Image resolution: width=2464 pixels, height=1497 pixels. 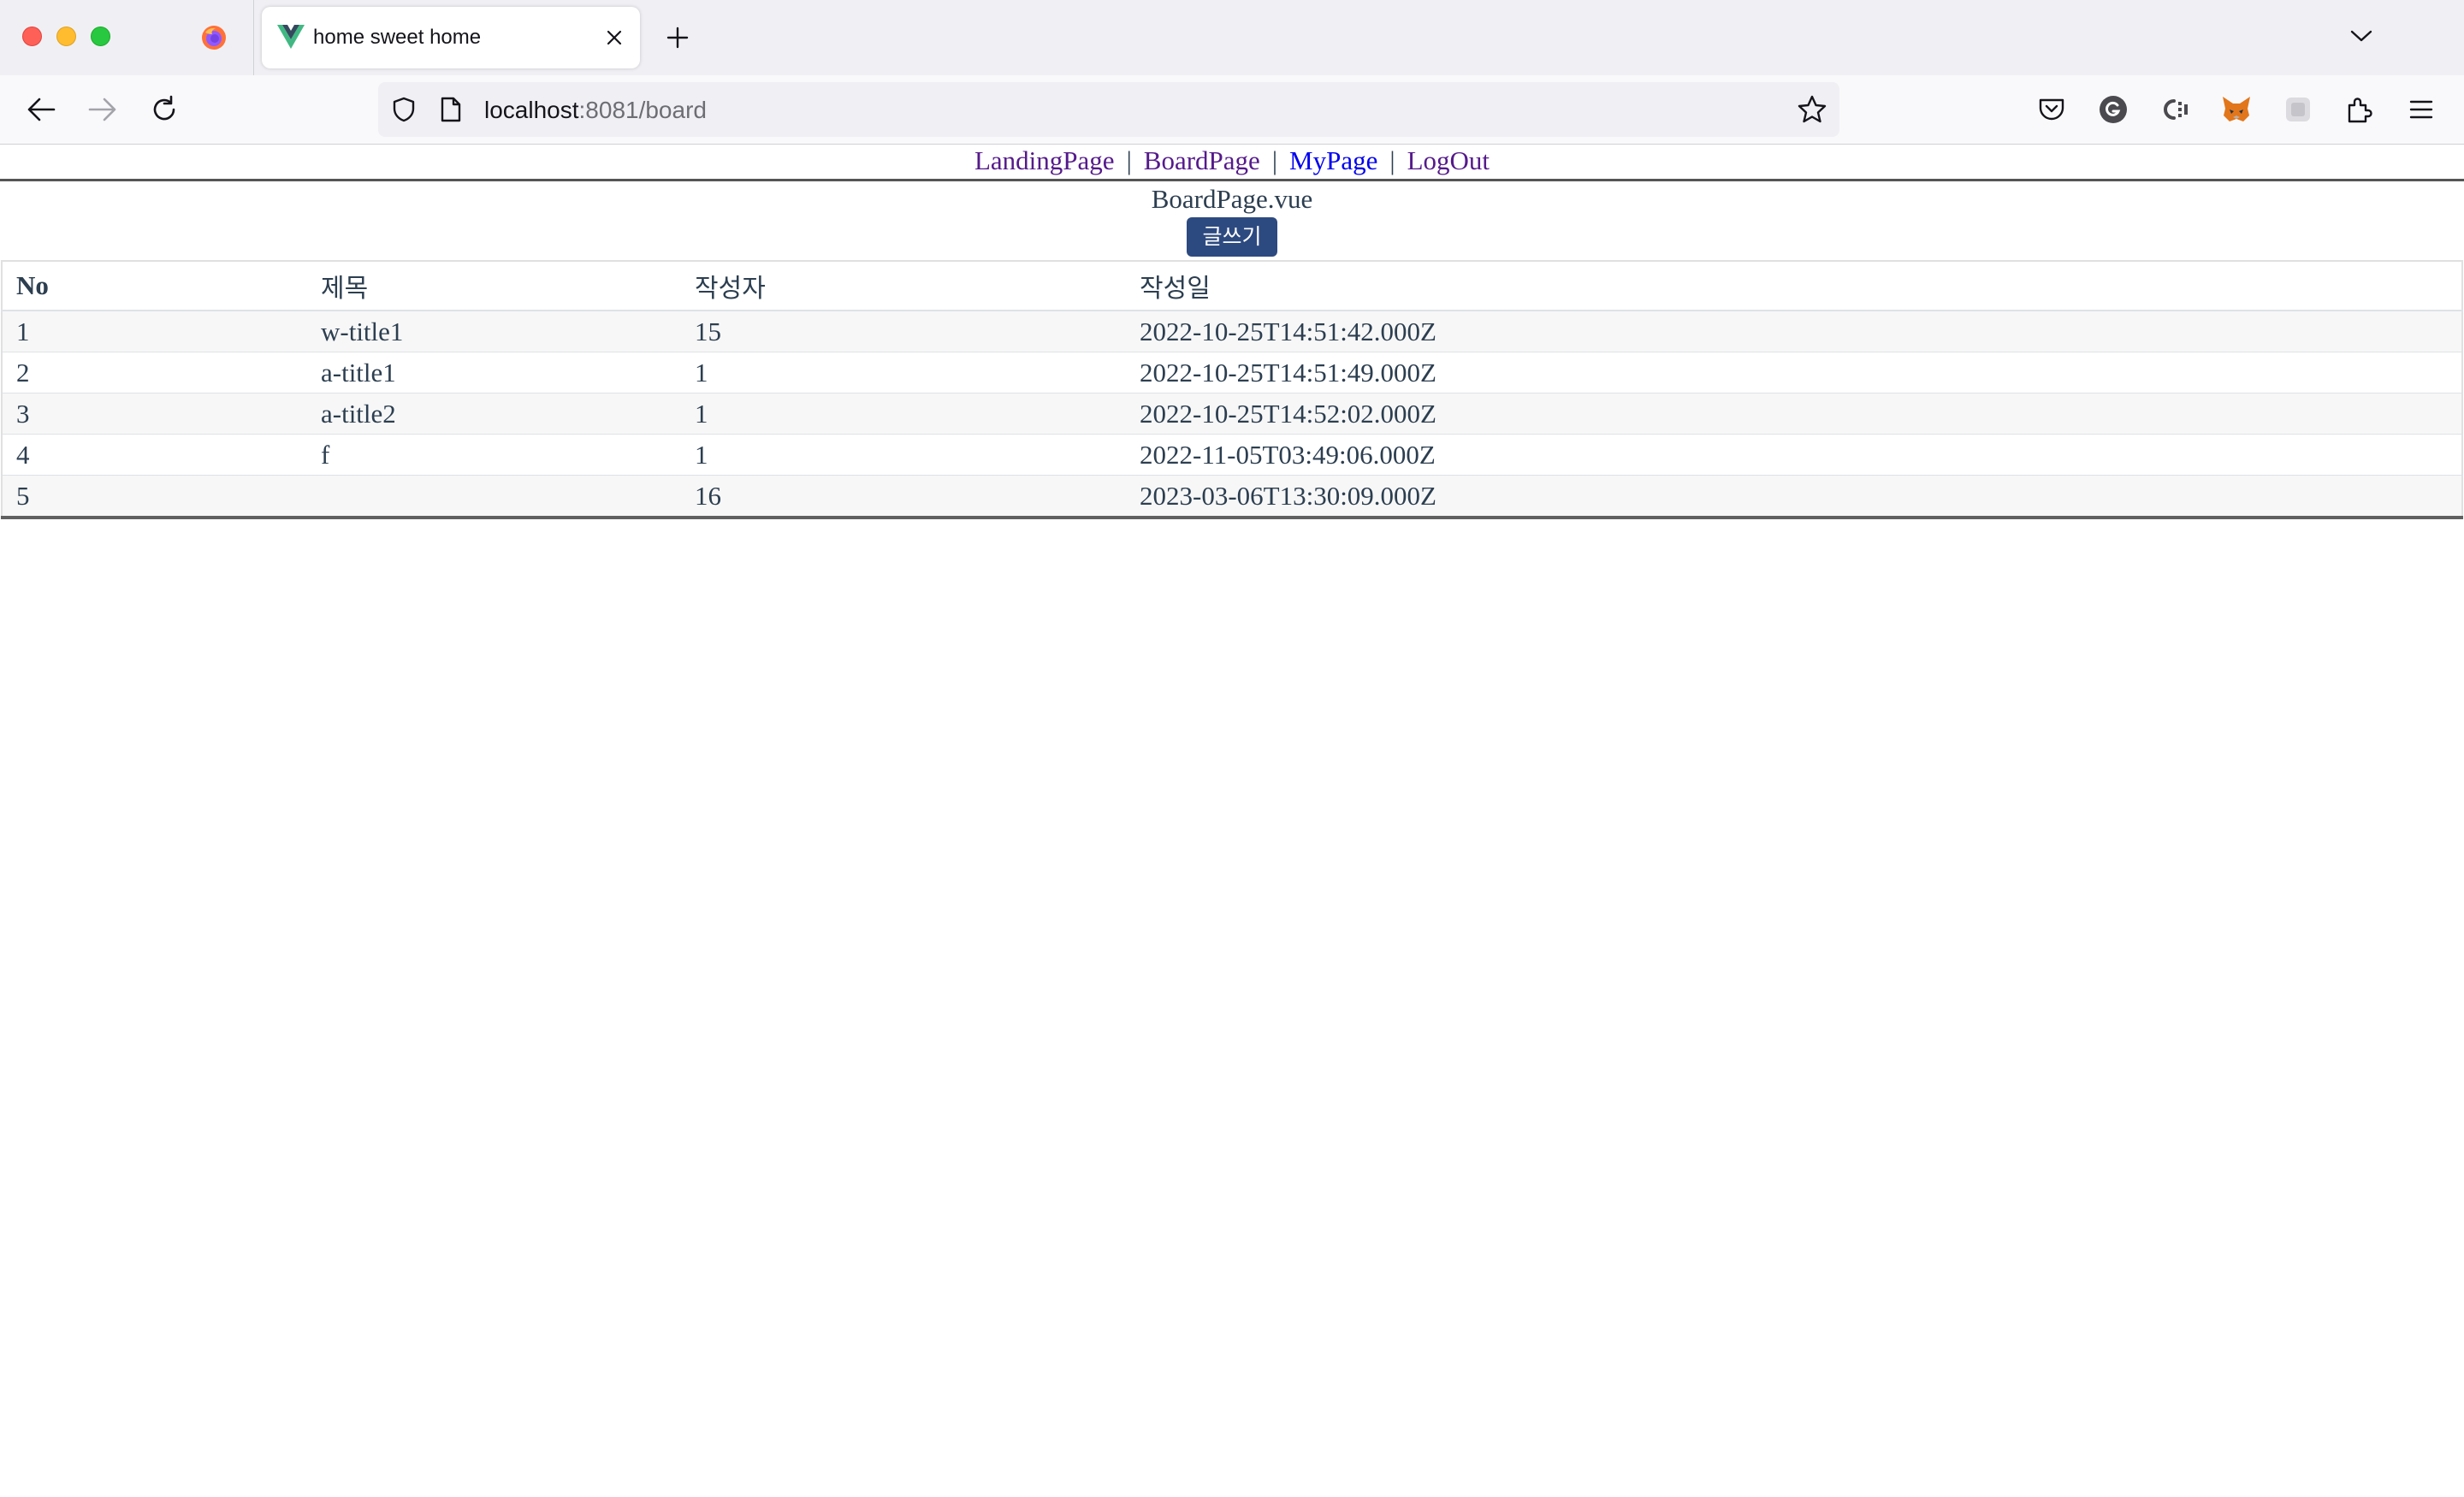 I want to click on forward-button, so click(x=103, y=109).